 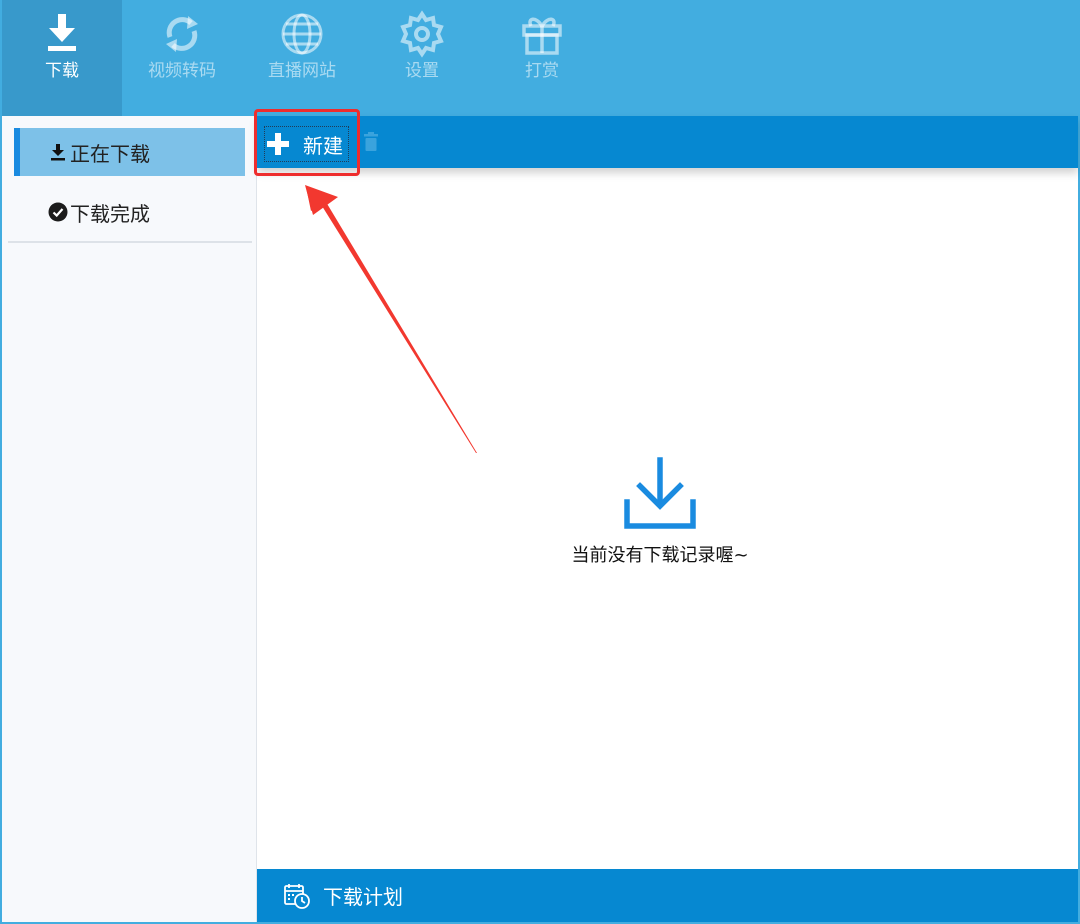 I want to click on sidebar-item-completed: 下载完成, so click(x=129, y=212).